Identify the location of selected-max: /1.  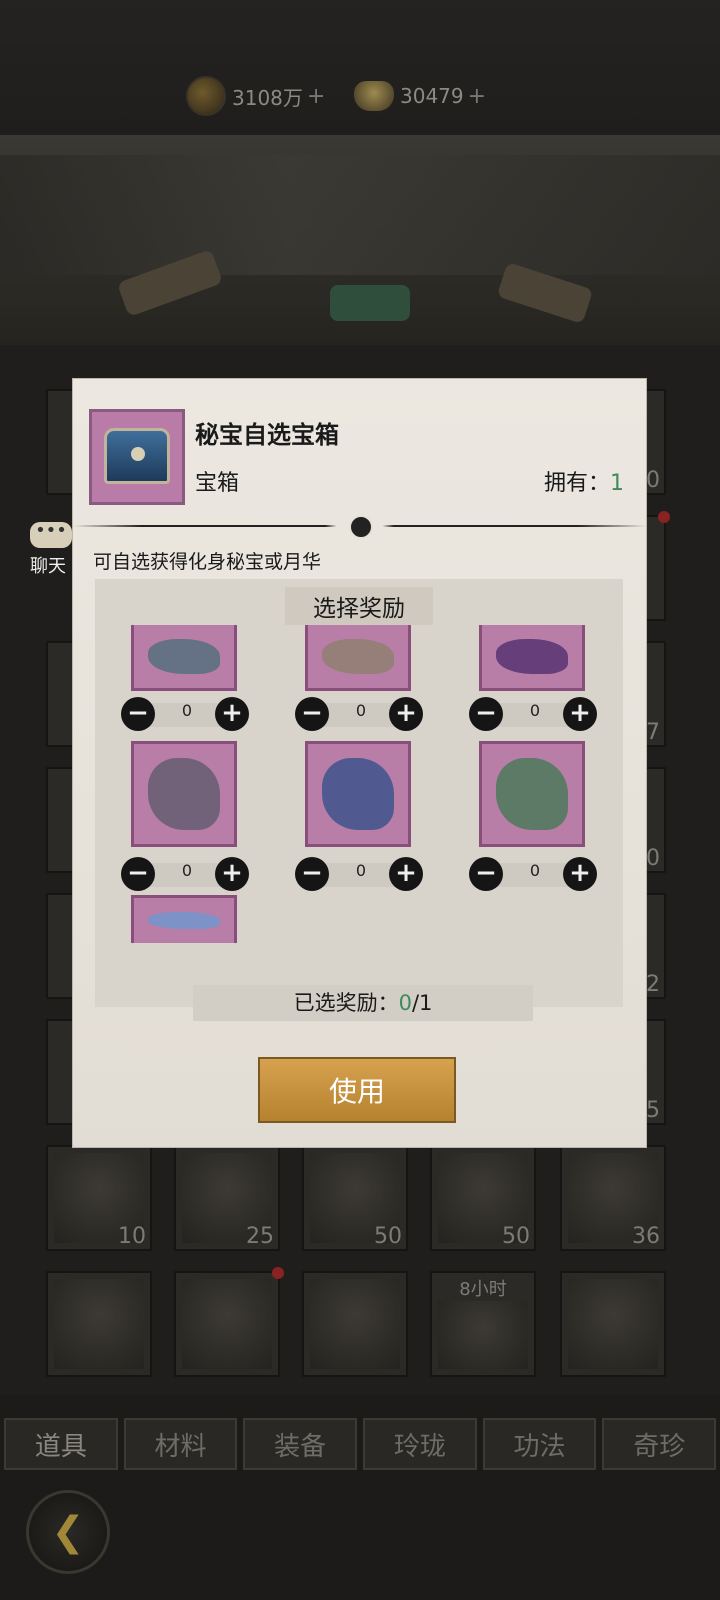
(422, 1003).